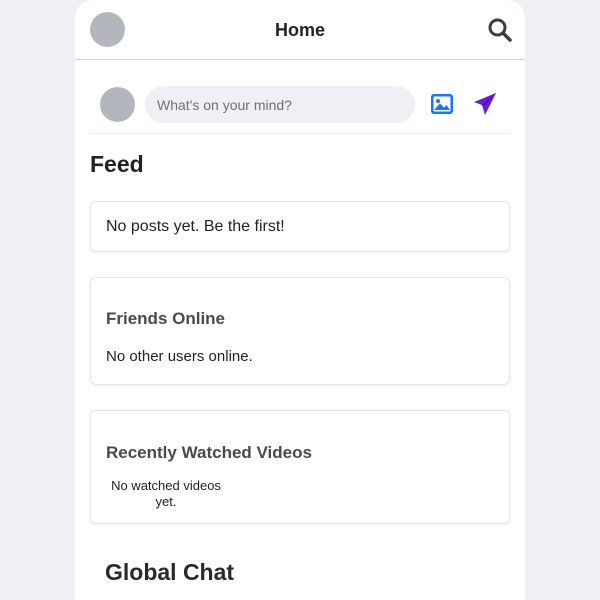  I want to click on feed-empty-message: No posts yet. Be the first!, so click(195, 226).